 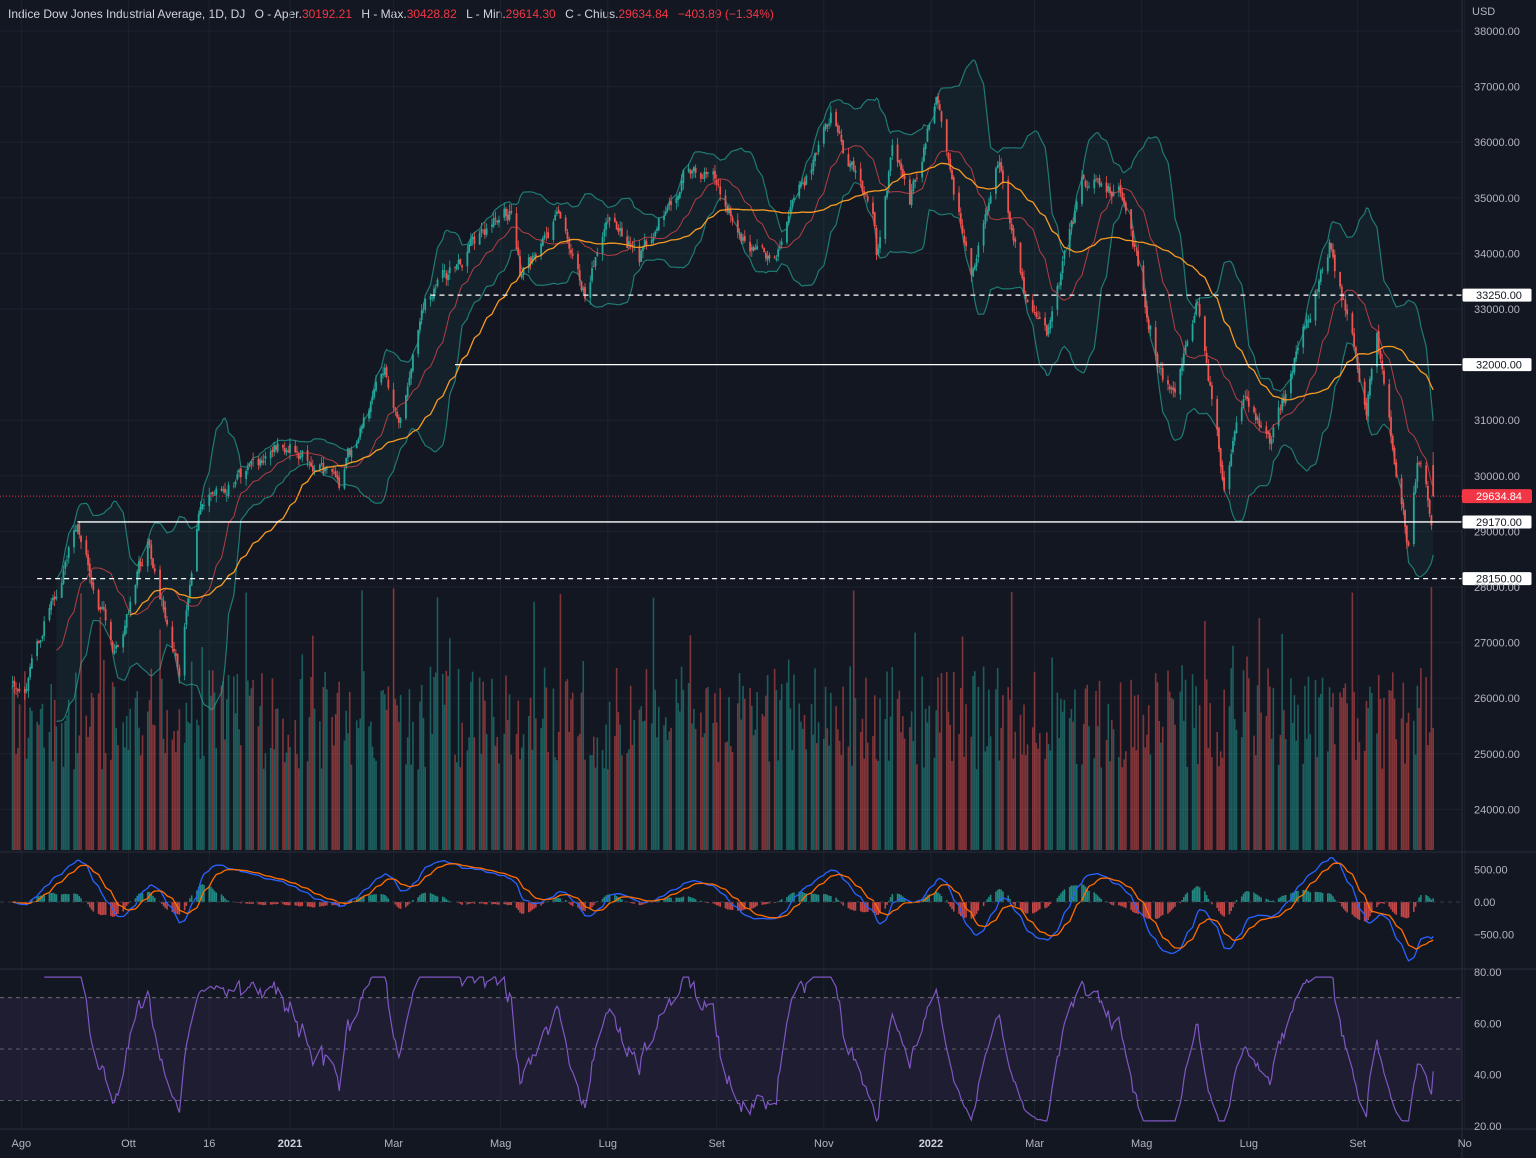 What do you see at coordinates (1034, 1144) in the screenshot?
I see `time-tick-label: Mar` at bounding box center [1034, 1144].